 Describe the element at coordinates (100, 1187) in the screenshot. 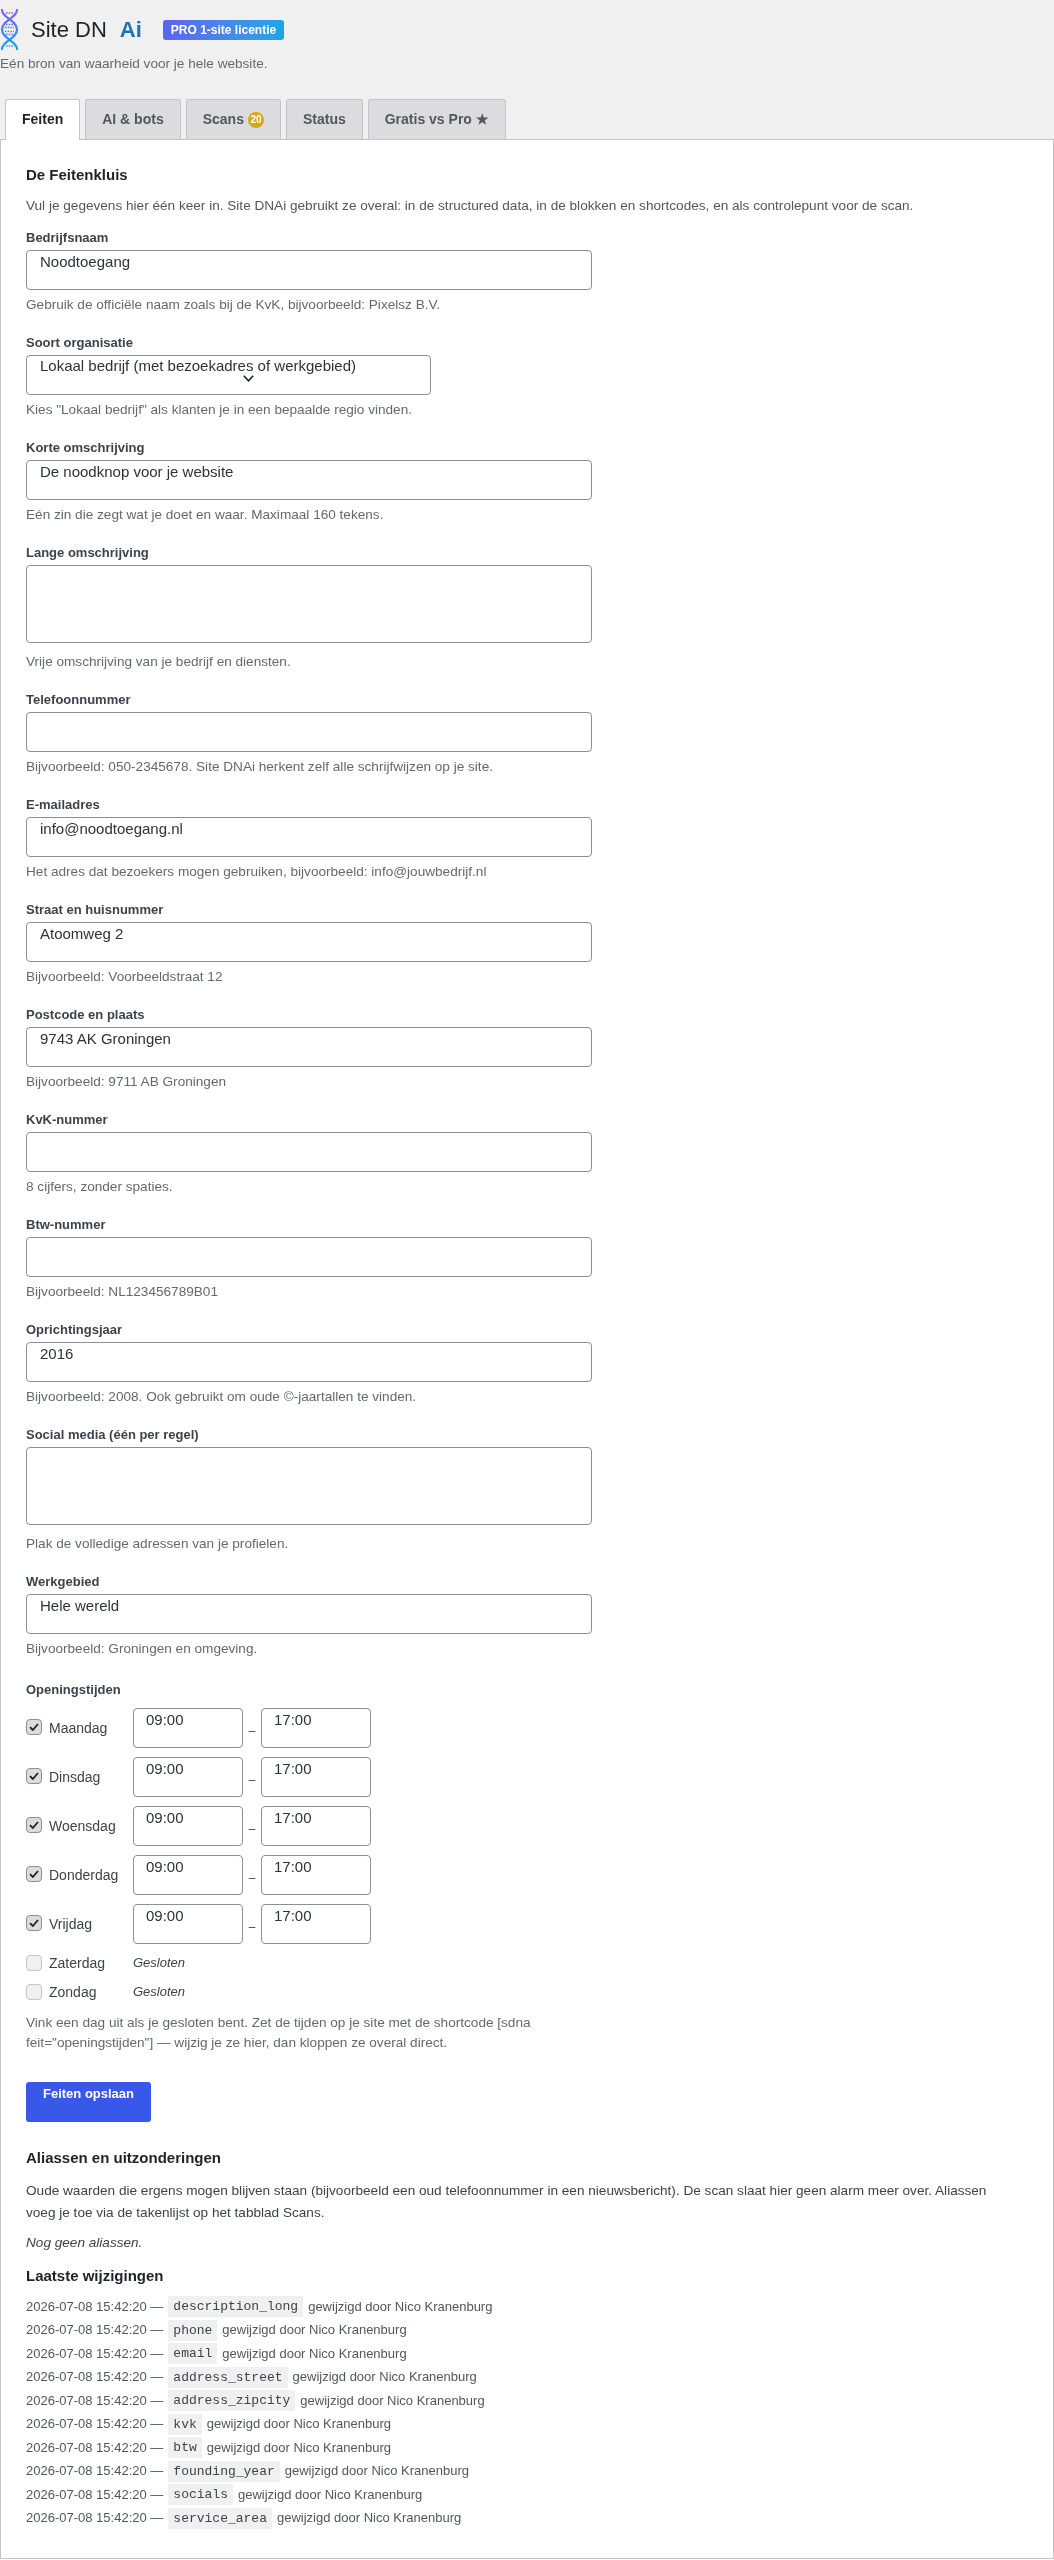

I see `field-hint: 8 cijfers, zonder spaties.` at that location.